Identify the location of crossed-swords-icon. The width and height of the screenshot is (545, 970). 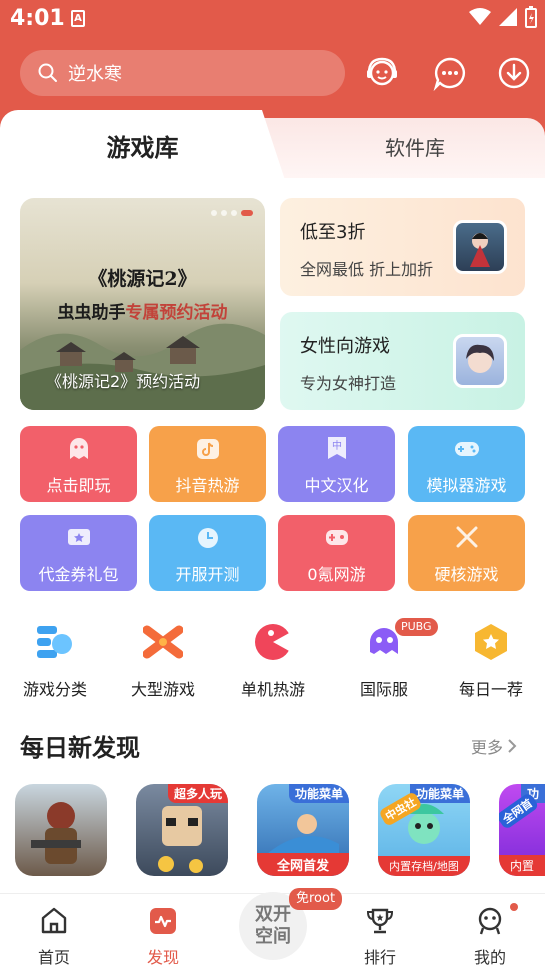
(467, 537).